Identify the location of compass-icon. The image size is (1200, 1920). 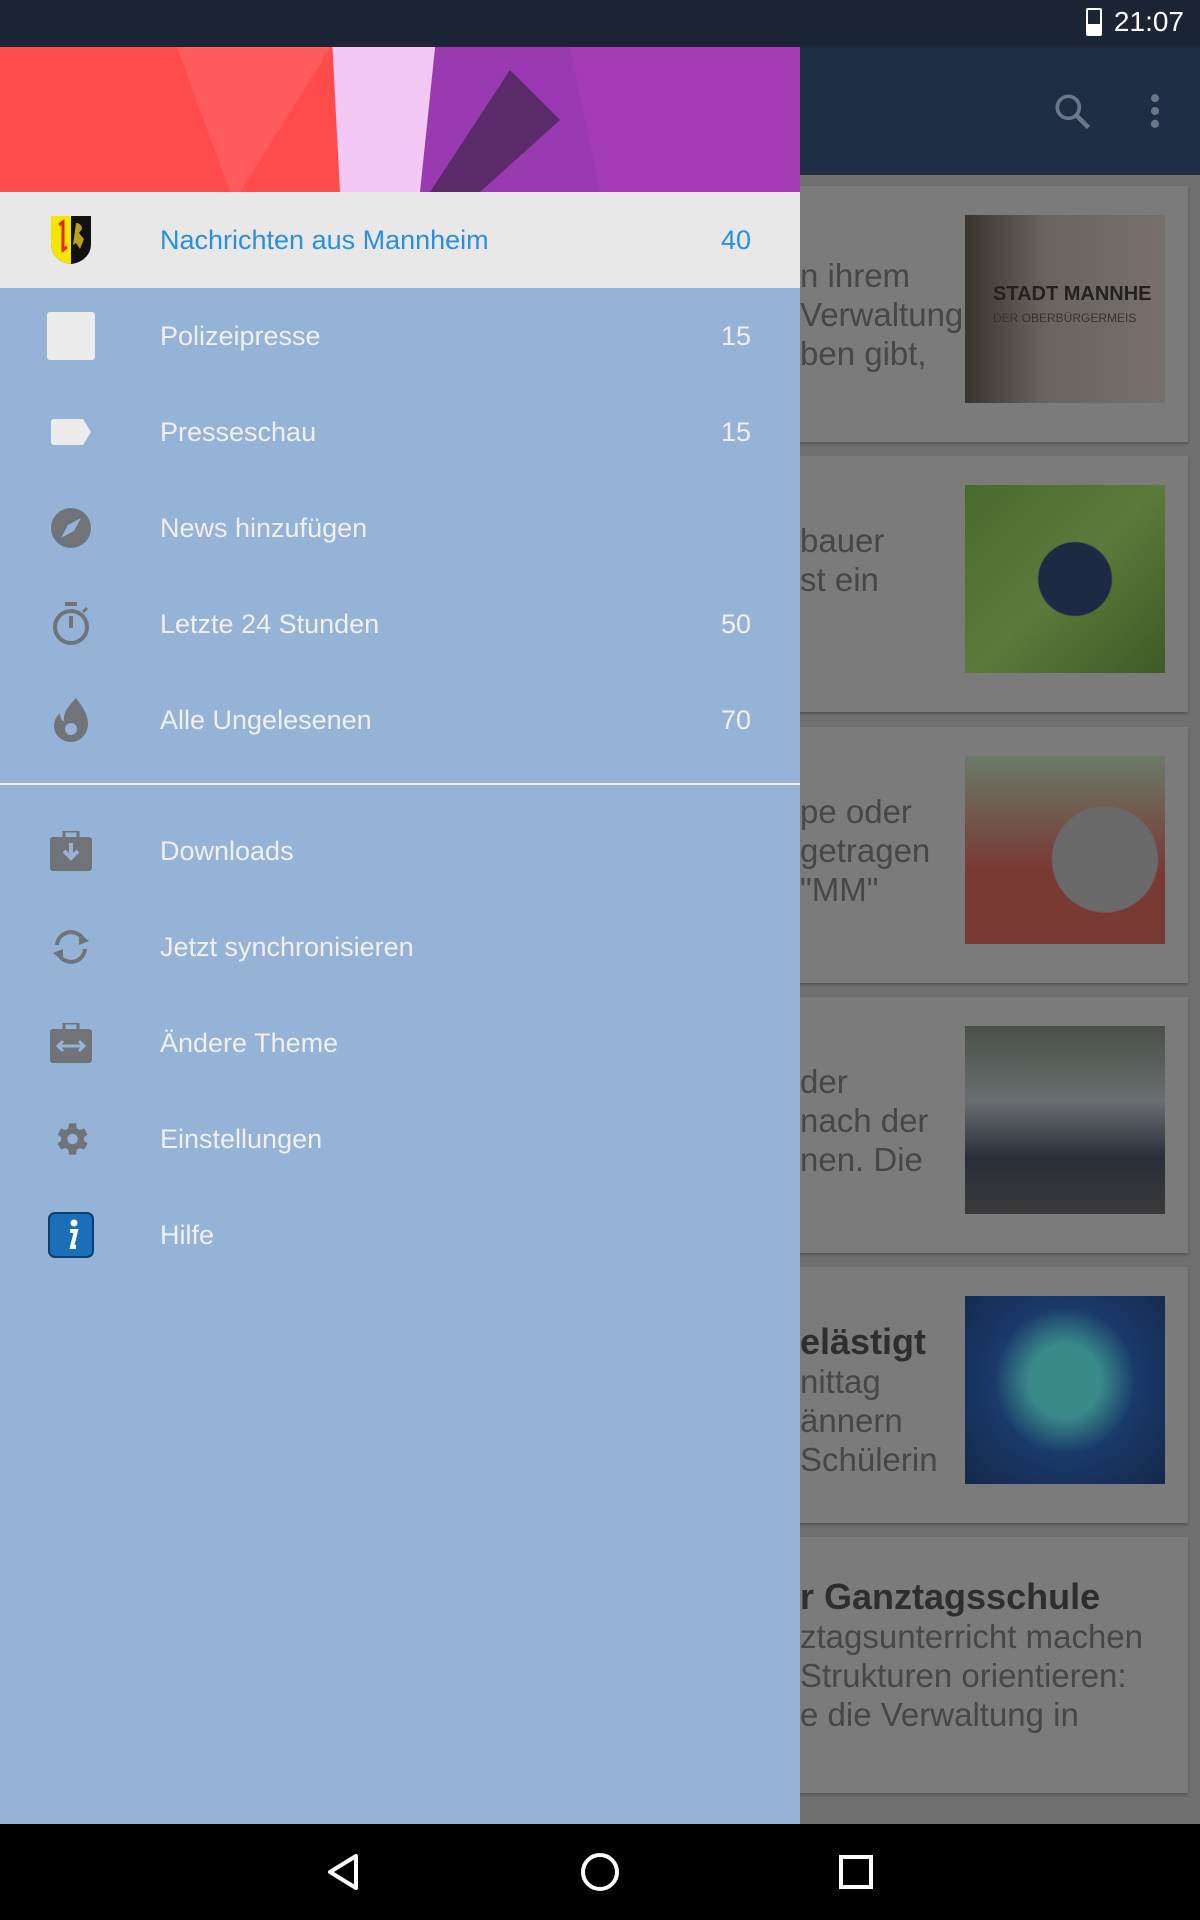
(71, 528).